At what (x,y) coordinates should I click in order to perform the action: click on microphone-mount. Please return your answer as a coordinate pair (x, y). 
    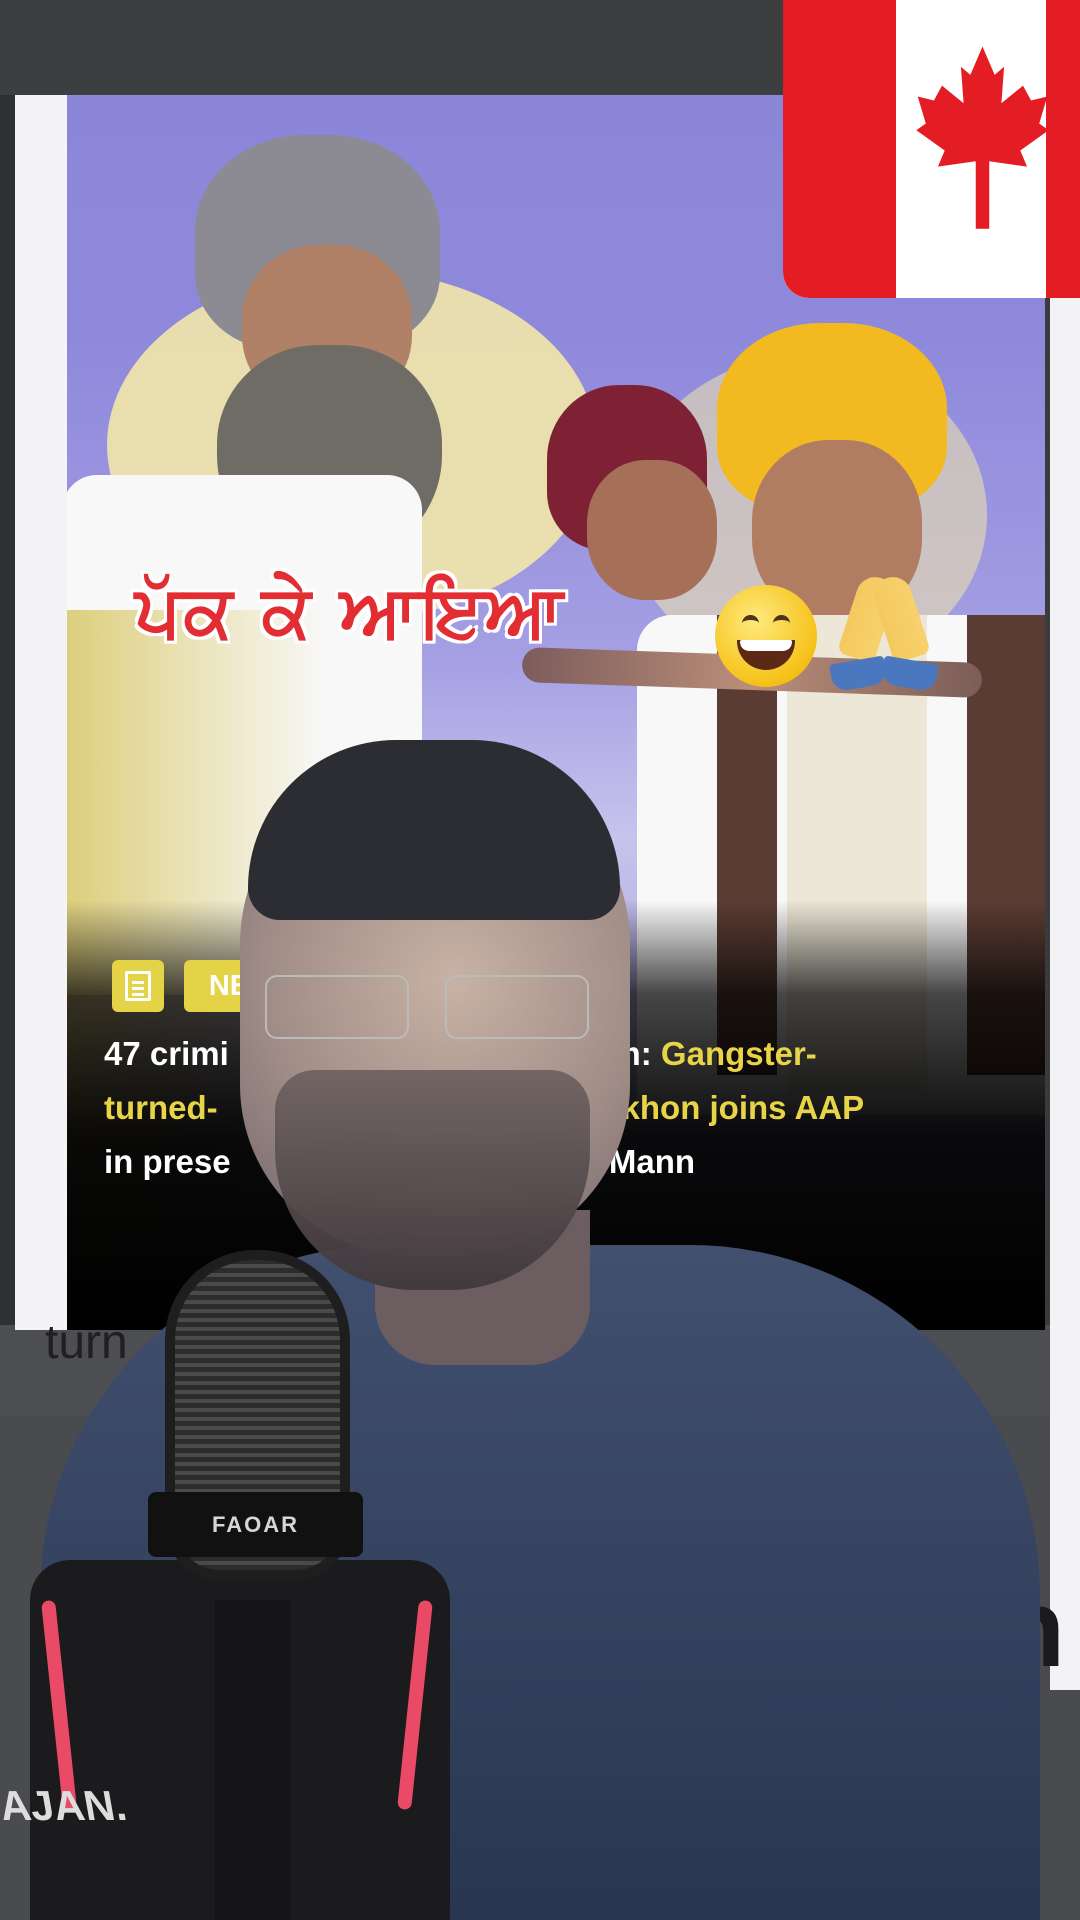
    Looking at the image, I should click on (252, 1760).